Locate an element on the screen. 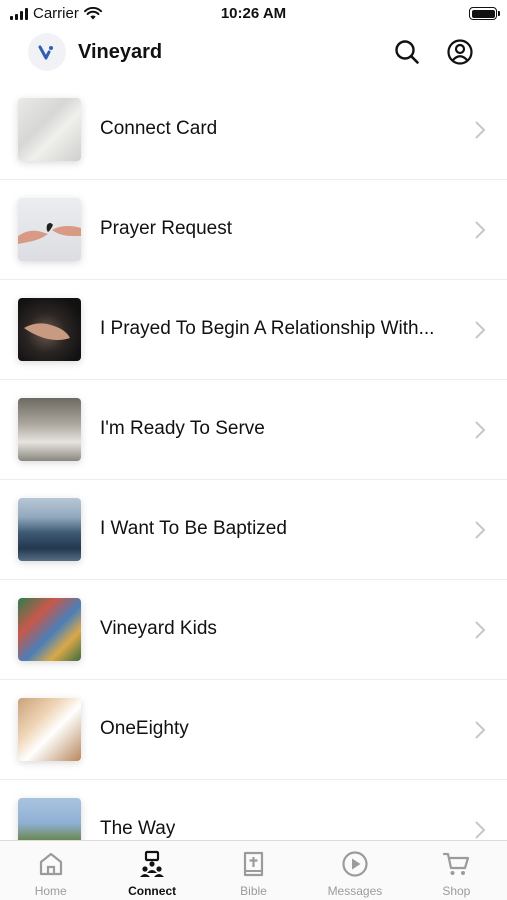  list-item-label: OneEighty is located at coordinates (144, 728).